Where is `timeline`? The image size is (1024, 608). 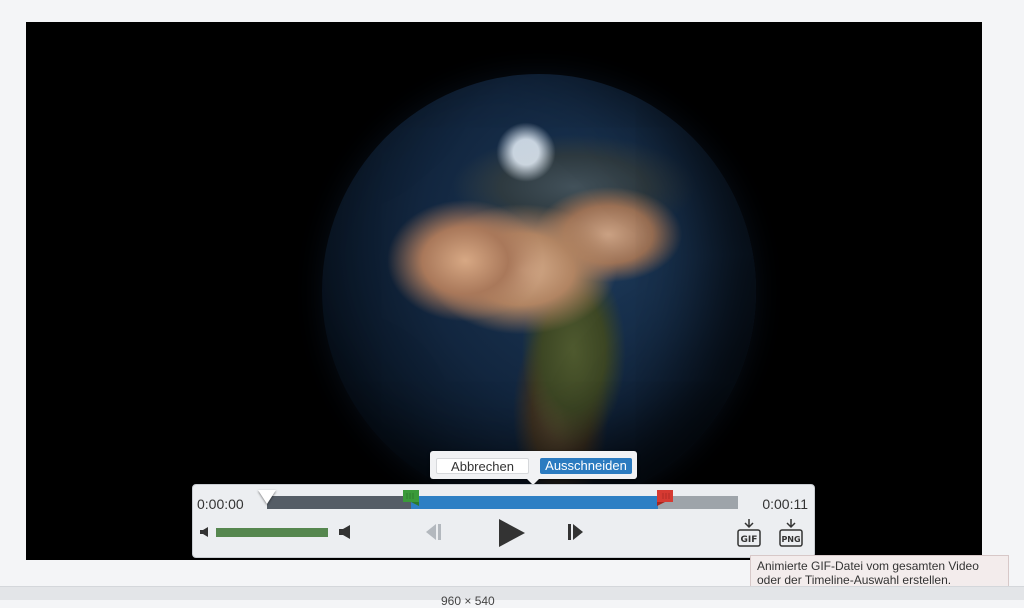
timeline is located at coordinates (498, 499).